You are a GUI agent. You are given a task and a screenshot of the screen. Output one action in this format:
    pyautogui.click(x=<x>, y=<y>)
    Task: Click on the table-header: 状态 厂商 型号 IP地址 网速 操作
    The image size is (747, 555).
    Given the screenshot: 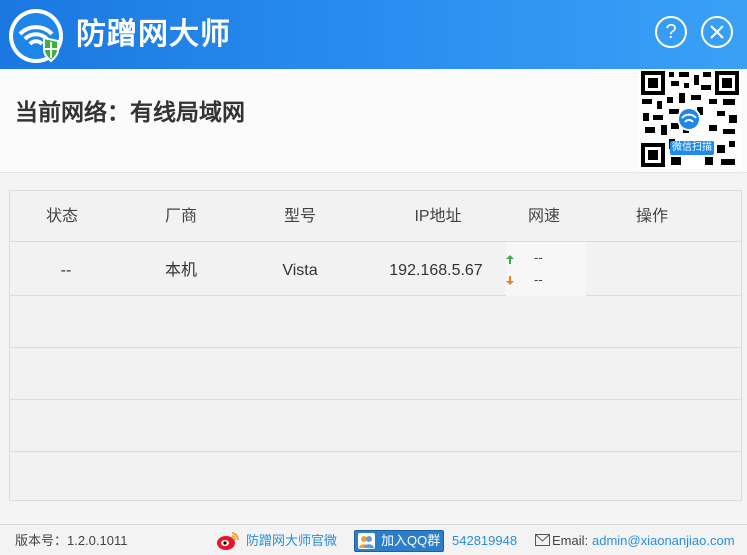 What is the action you would take?
    pyautogui.click(x=375, y=216)
    